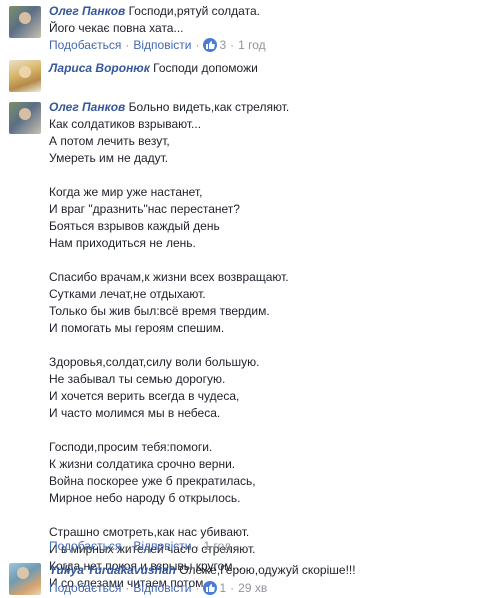 The width and height of the screenshot is (486, 598). Describe the element at coordinates (209, 107) in the screenshot. I see `comment-text-line: Больно видеть,как стреляют.` at that location.